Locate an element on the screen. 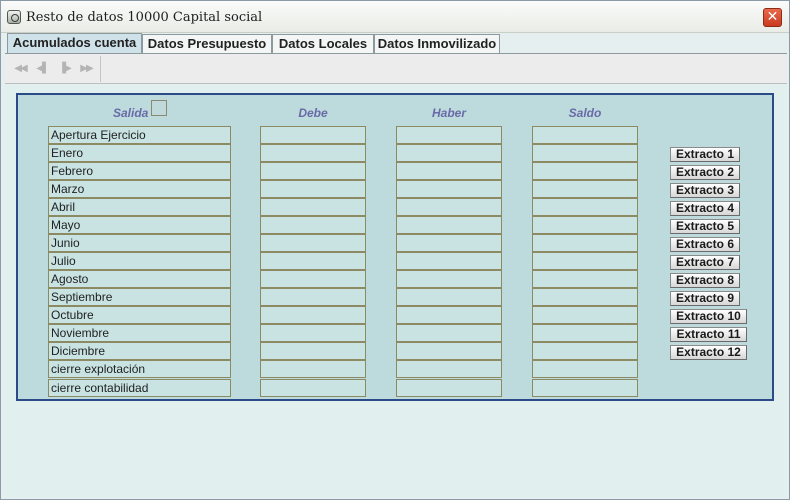 This screenshot has width=790, height=500. extracto-6-button: Extracto 6 is located at coordinates (705, 244).